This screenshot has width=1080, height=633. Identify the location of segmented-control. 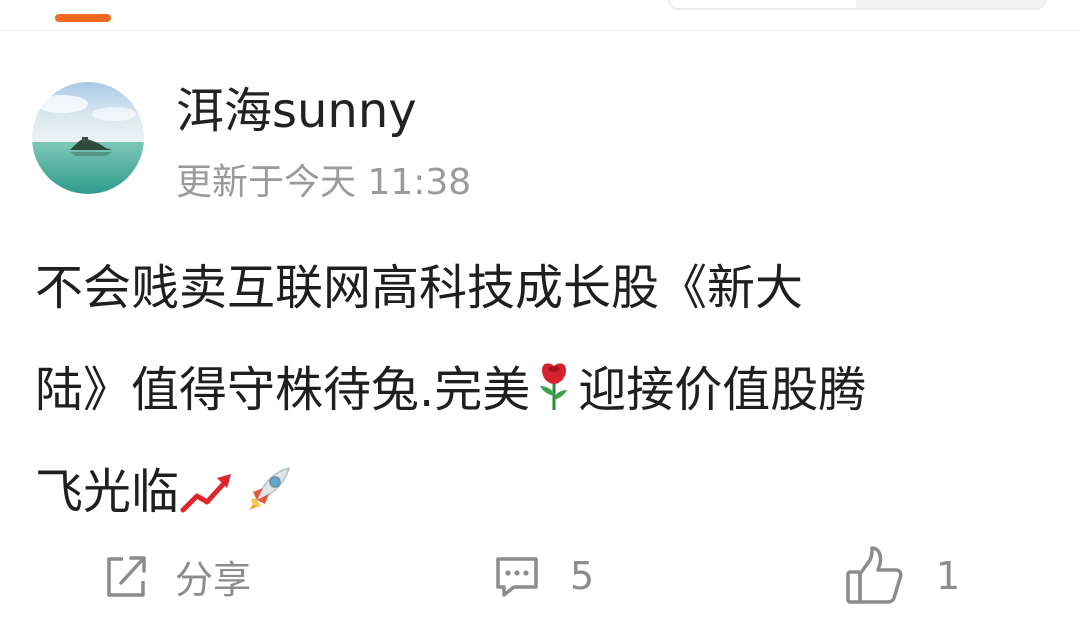
(857, 5).